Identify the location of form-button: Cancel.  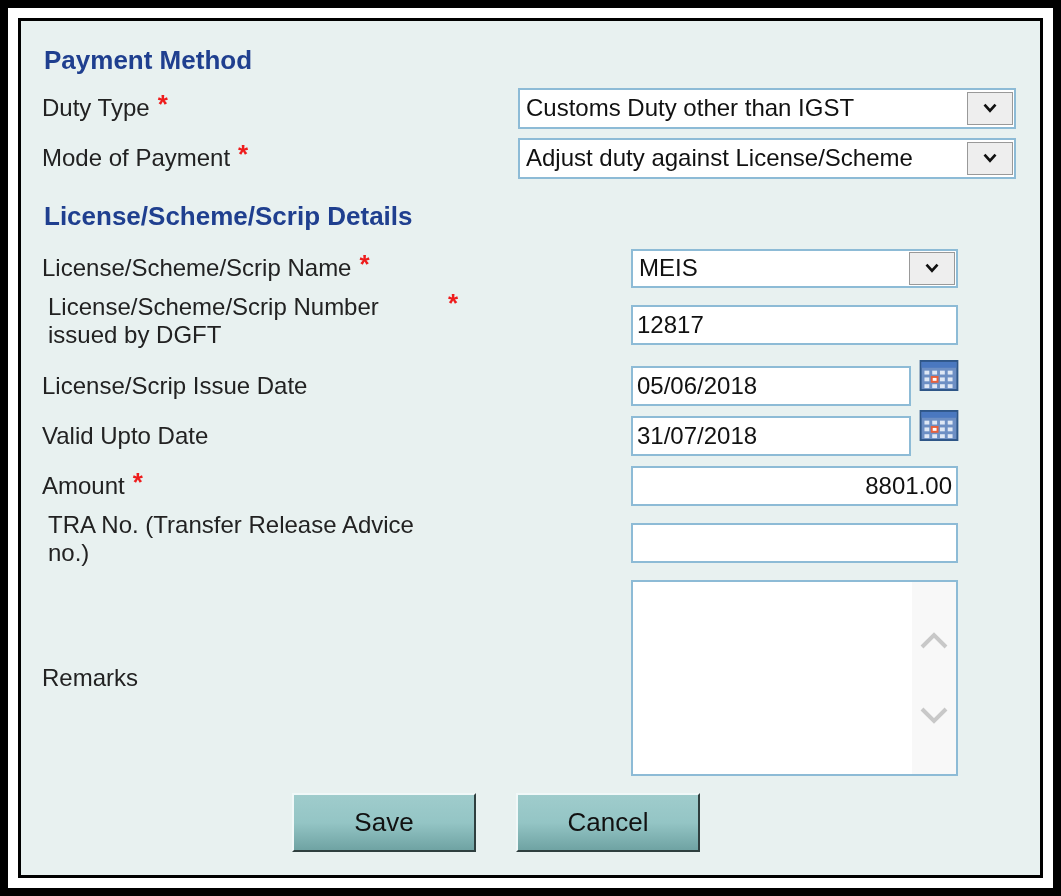
(608, 822).